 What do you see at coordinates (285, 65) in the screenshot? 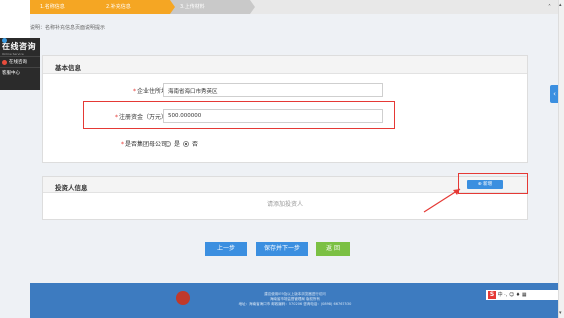
I see `section-title: 基本信息` at bounding box center [285, 65].